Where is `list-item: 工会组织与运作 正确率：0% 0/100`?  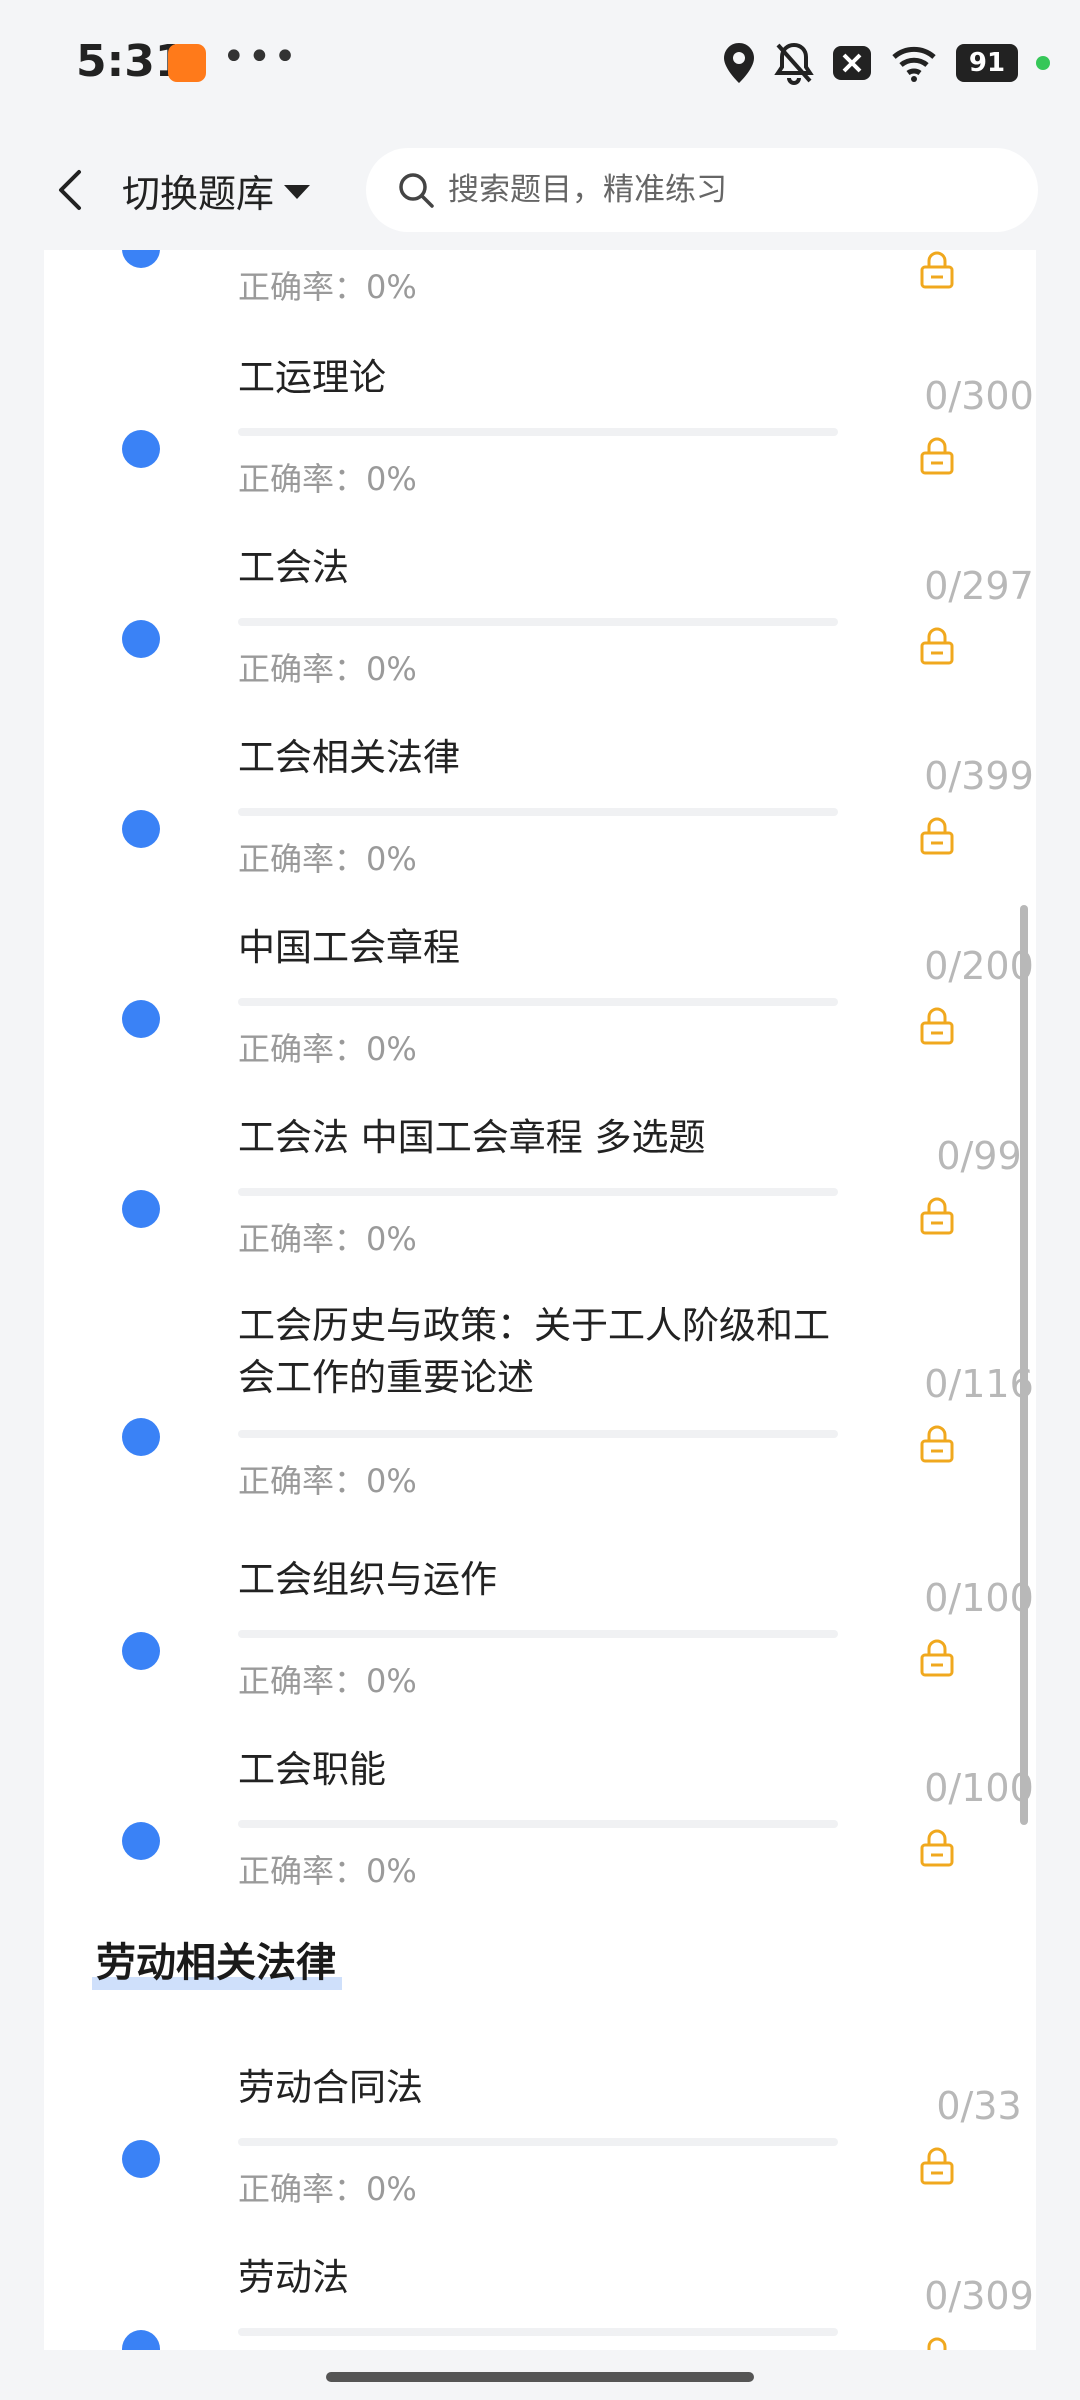
list-item: 工会组织与运作 正确率：0% 0/100 is located at coordinates (540, 1639).